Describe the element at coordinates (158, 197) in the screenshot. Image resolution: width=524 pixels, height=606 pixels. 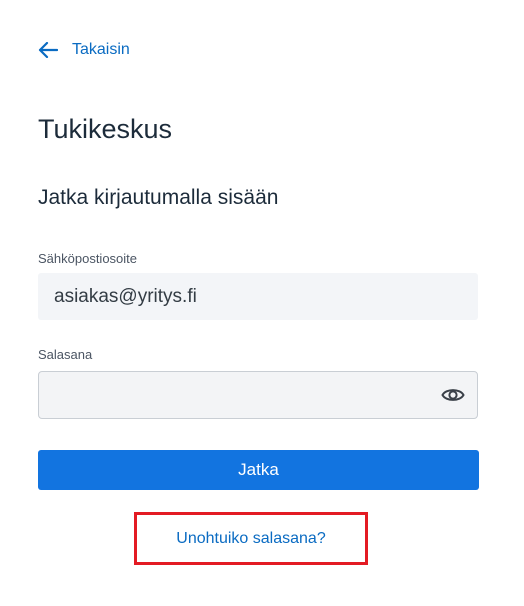
I see `login-subtitle: Jatka kirjautumalla sisään` at that location.